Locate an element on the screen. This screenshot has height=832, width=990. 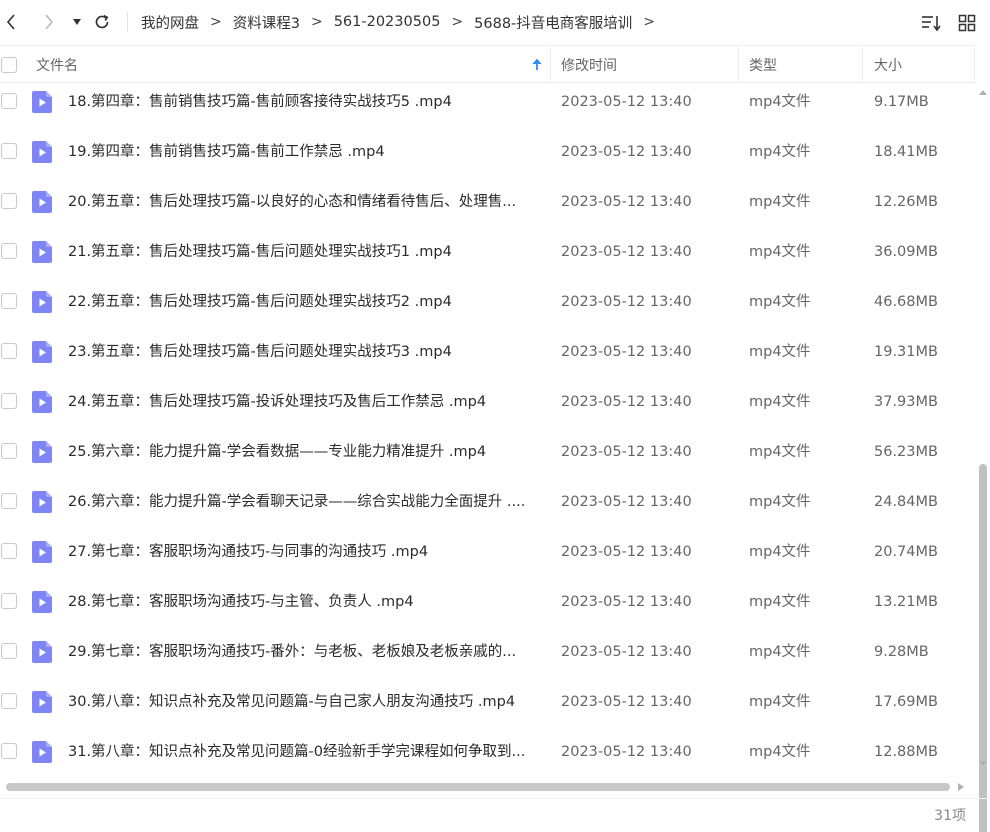
refresh-icon is located at coordinates (102, 21).